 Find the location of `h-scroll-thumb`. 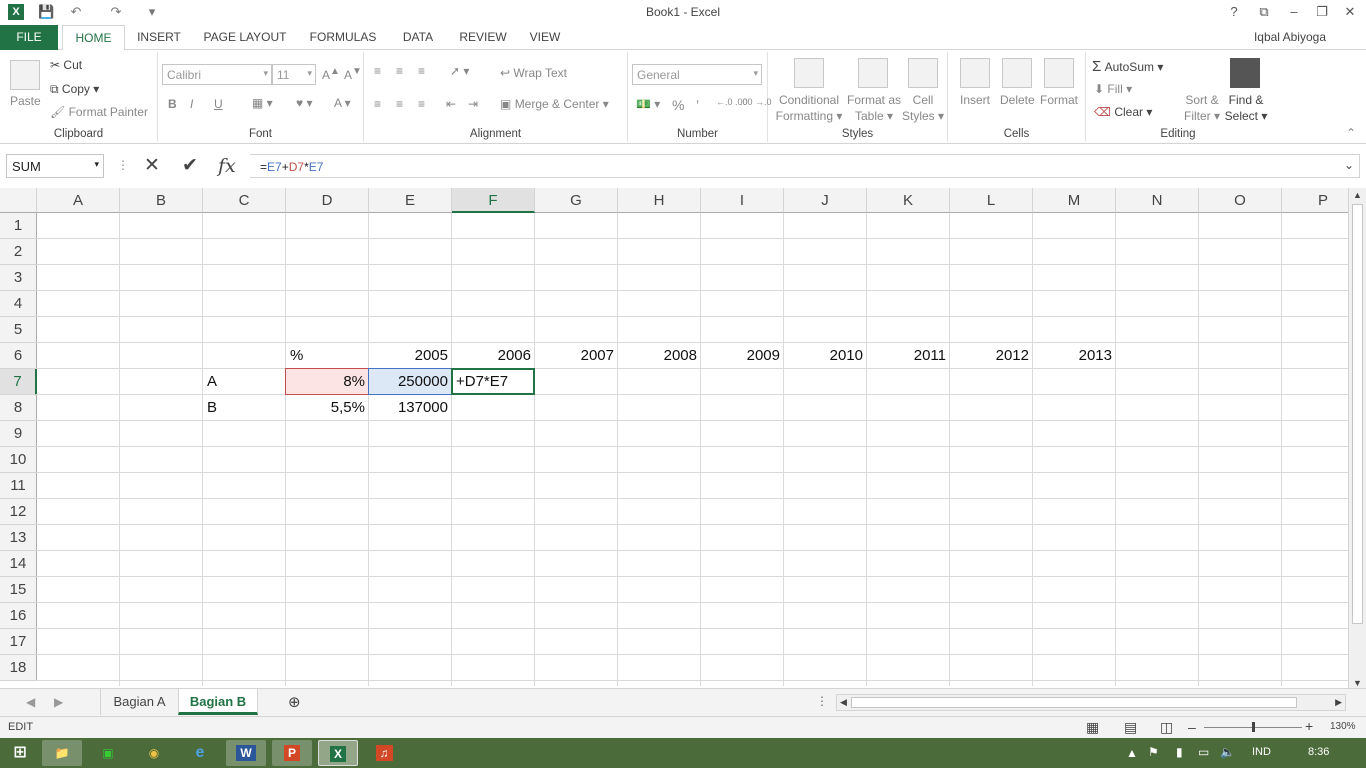

h-scroll-thumb is located at coordinates (1074, 702).